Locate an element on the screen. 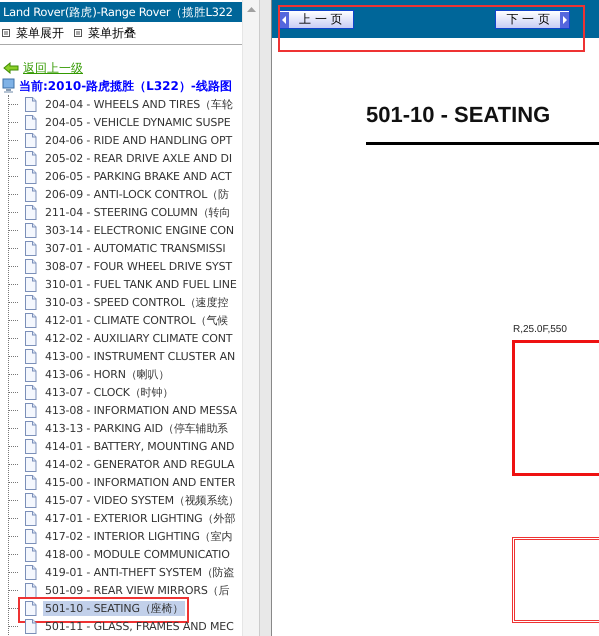 Image resolution: width=599 pixels, height=636 pixels. tree-item: 419-01 - ANTI-THEFT SYSTEM（防盗 is located at coordinates (139, 572).